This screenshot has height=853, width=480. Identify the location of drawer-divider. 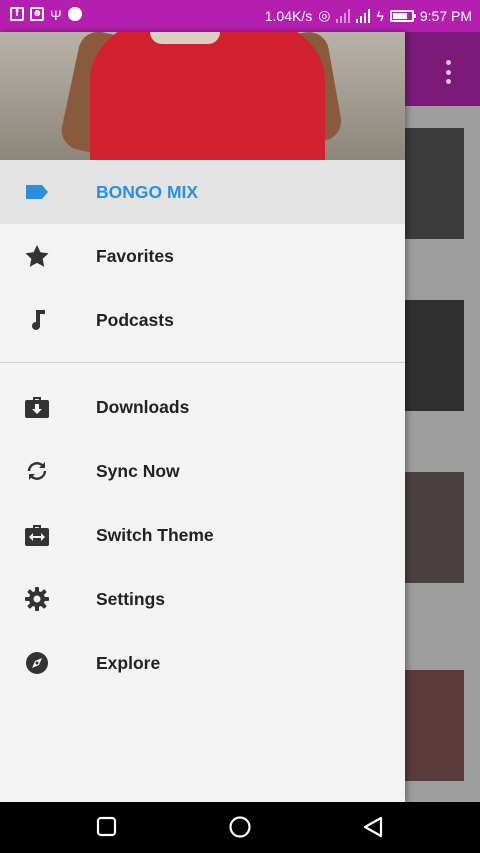
(202, 362).